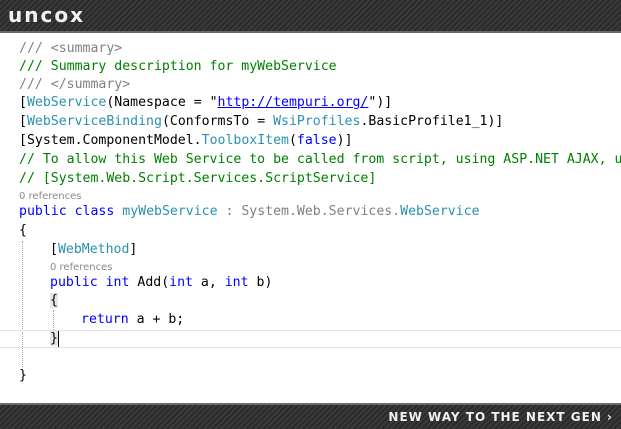 Image resolution: width=621 pixels, height=429 pixels. I want to click on code-line: /// </summary>, so click(75, 84).